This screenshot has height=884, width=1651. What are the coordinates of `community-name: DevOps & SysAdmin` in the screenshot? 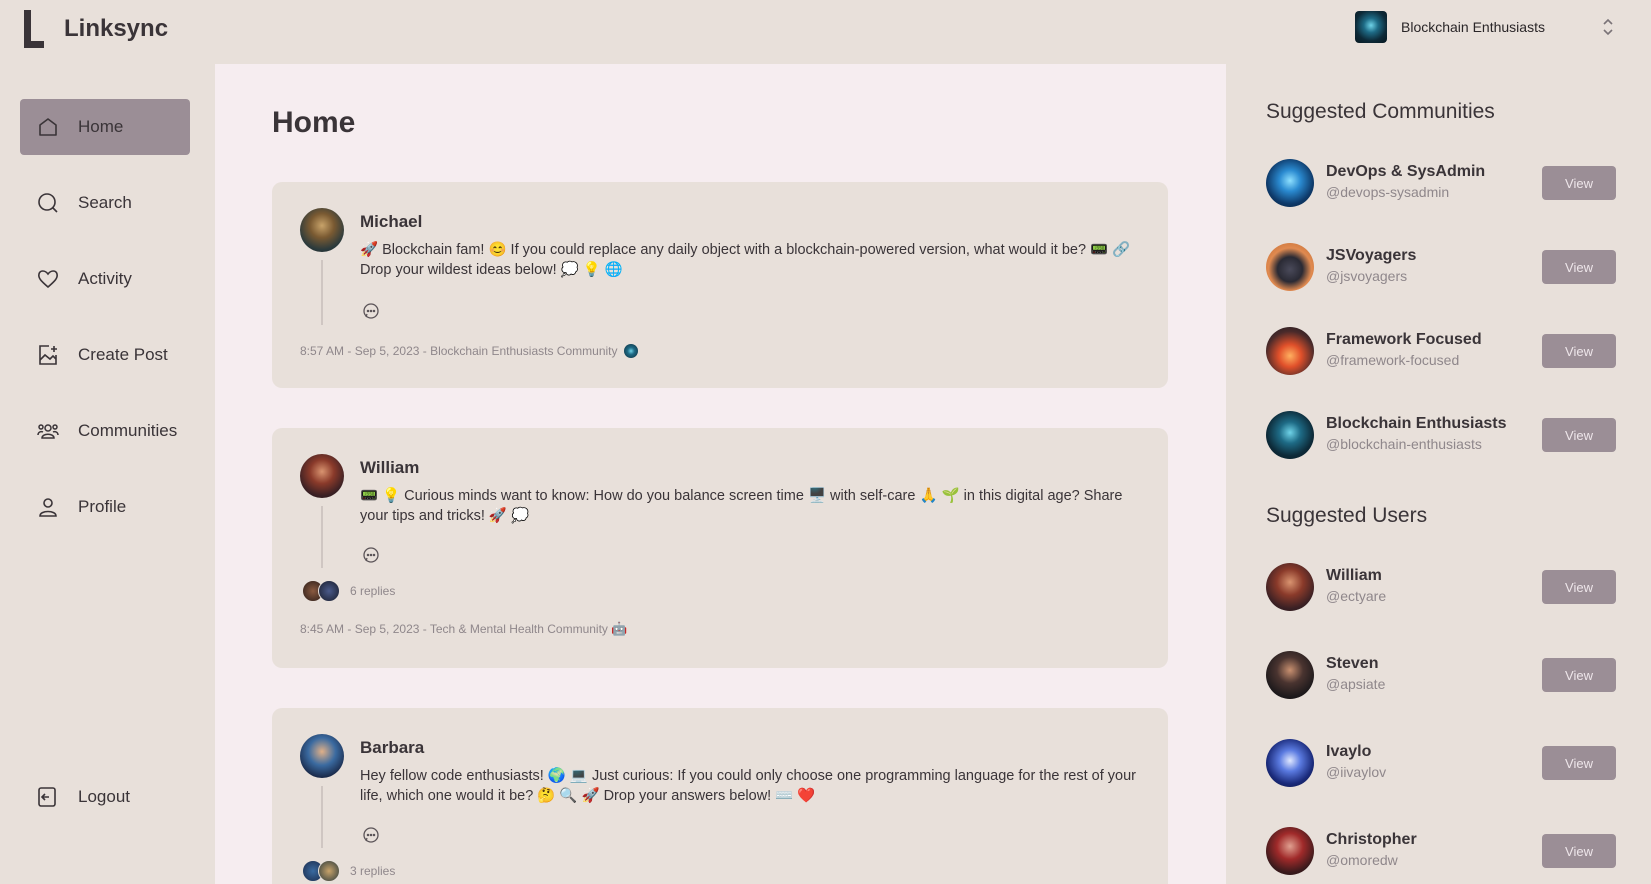 It's located at (1405, 172).